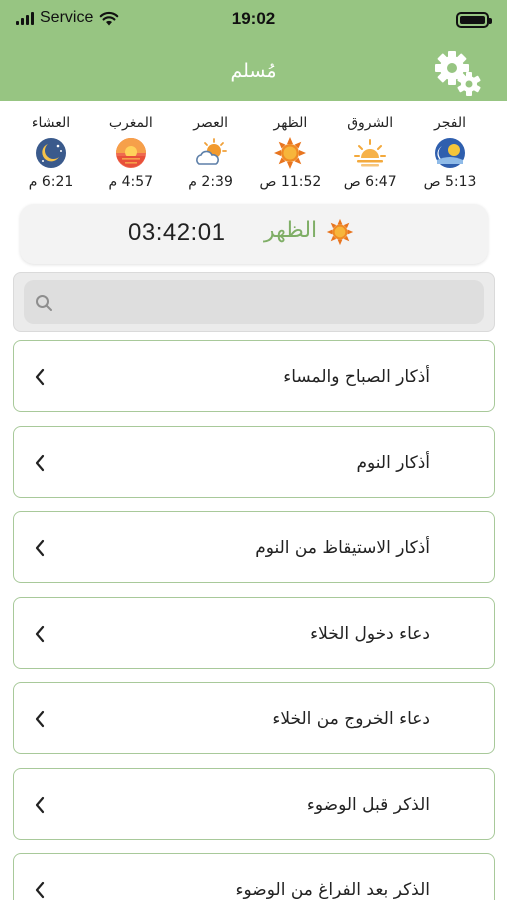 Image resolution: width=507 pixels, height=900 pixels. Describe the element at coordinates (370, 182) in the screenshot. I see `prayer-time: 6:47 ص` at that location.